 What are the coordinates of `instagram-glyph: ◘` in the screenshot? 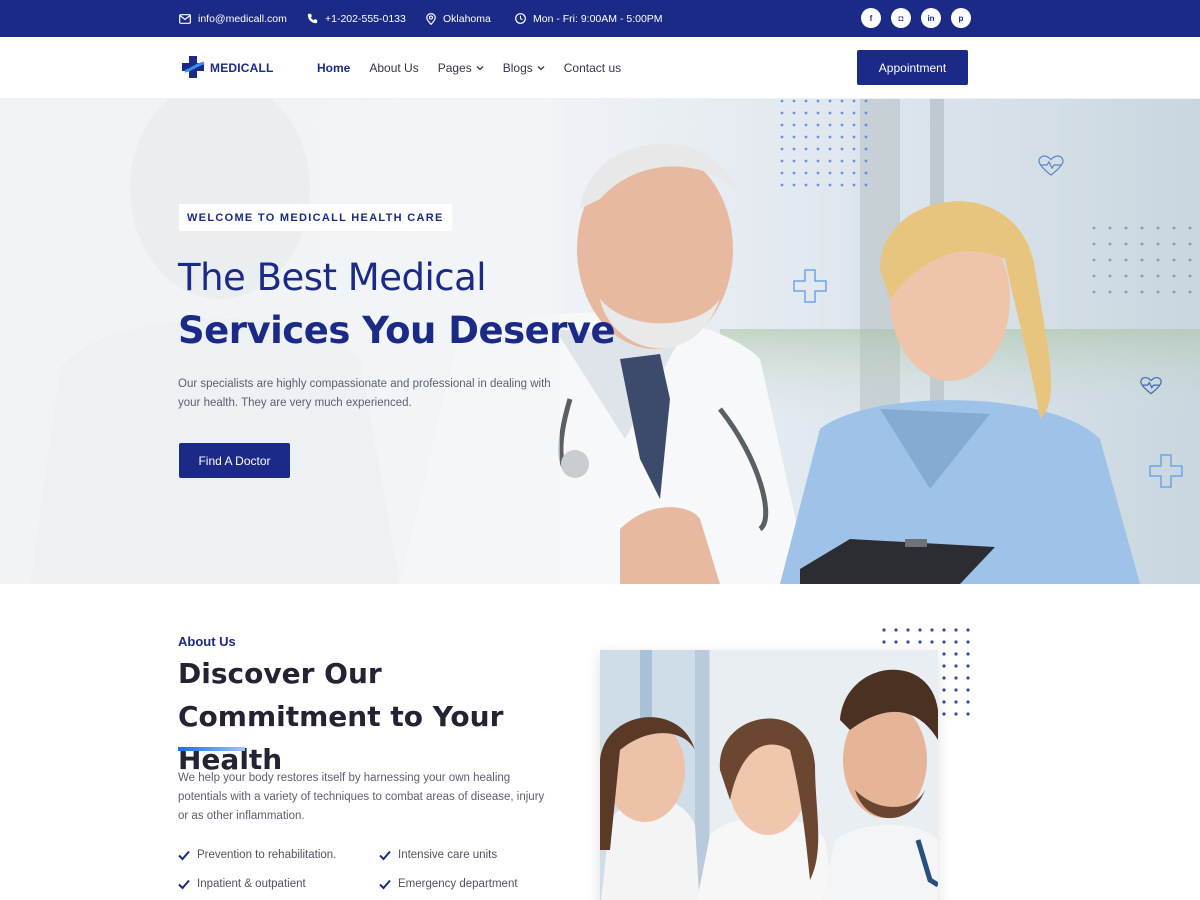 It's located at (901, 18).